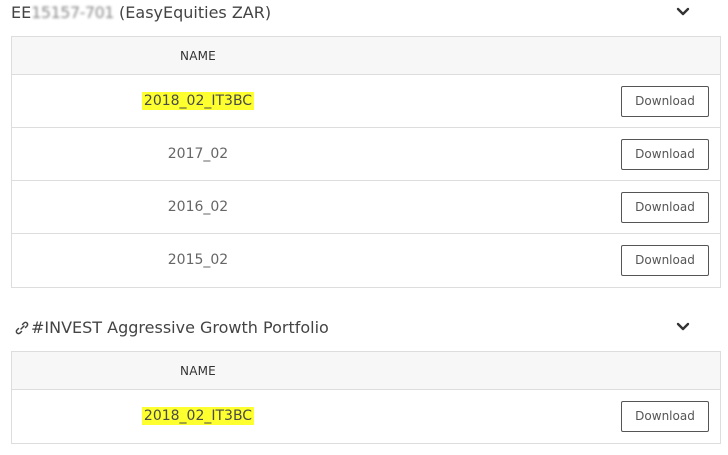 The image size is (728, 455). What do you see at coordinates (195, 12) in the screenshot?
I see `account-title-suffix: (EasyEquities ZAR)` at bounding box center [195, 12].